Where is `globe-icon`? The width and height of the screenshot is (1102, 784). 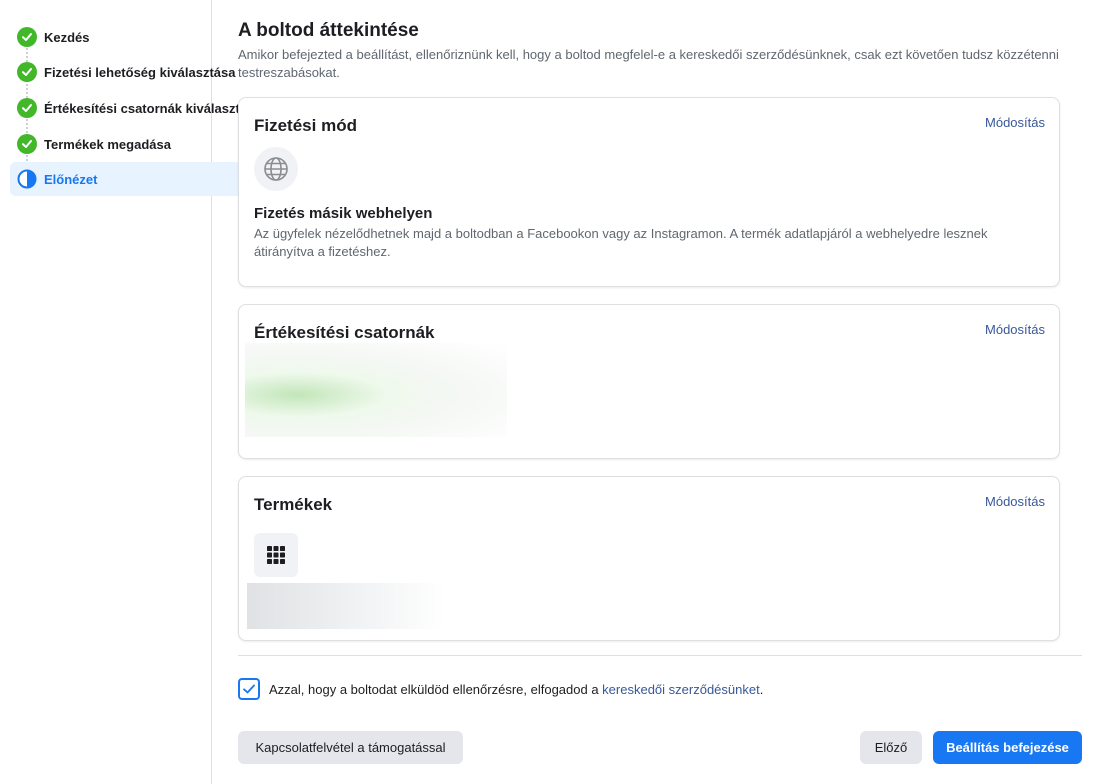
globe-icon is located at coordinates (276, 169).